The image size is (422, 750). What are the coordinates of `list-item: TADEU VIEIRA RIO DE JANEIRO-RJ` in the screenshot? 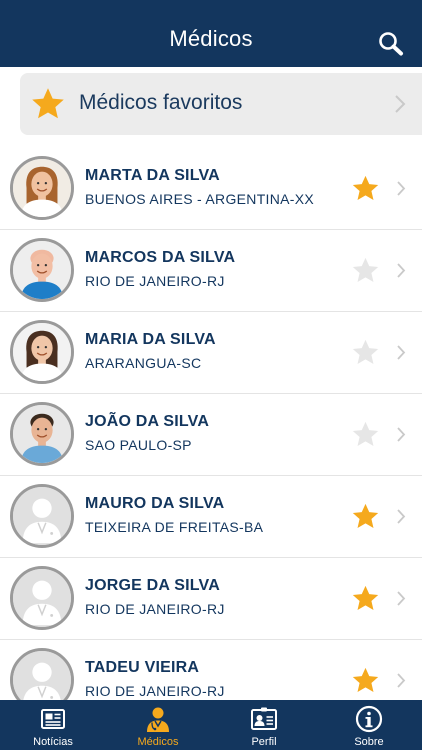 It's located at (211, 670).